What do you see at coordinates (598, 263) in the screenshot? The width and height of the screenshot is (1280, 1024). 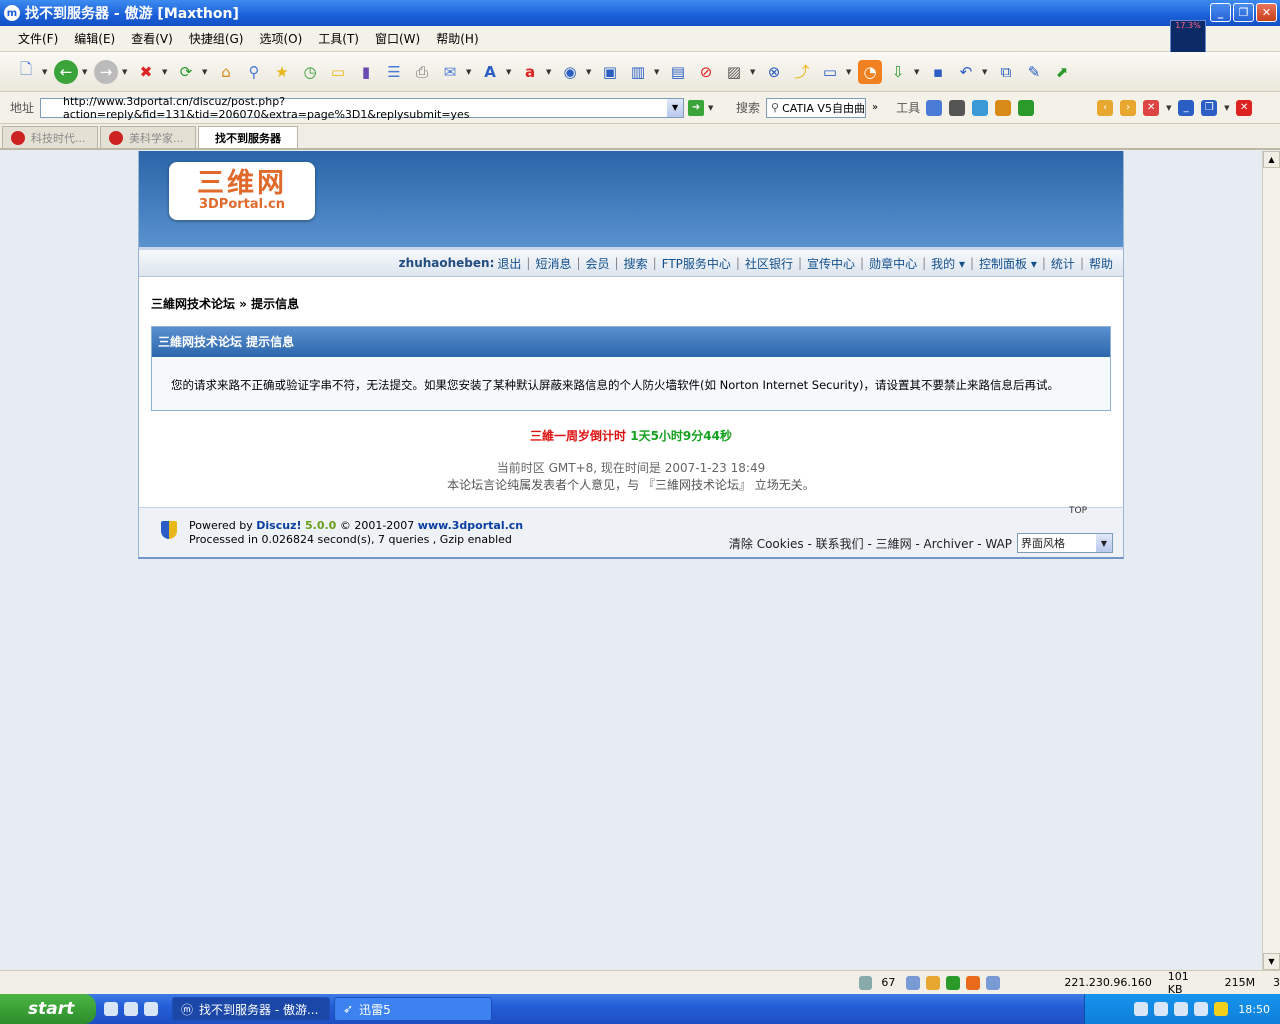 I see `nav-members: 会员` at bounding box center [598, 263].